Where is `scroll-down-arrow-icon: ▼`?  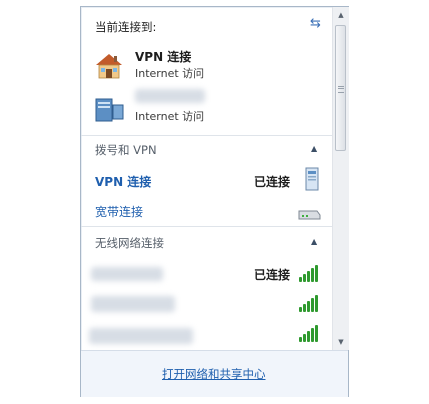 scroll-down-arrow-icon: ▼ is located at coordinates (341, 342).